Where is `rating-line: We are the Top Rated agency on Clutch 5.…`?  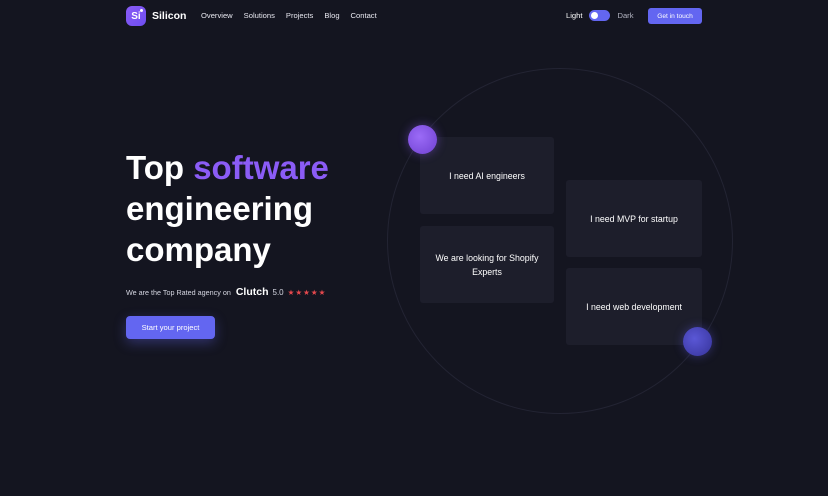 rating-line: We are the Top Rated agency on Clutch 5.… is located at coordinates (225, 292).